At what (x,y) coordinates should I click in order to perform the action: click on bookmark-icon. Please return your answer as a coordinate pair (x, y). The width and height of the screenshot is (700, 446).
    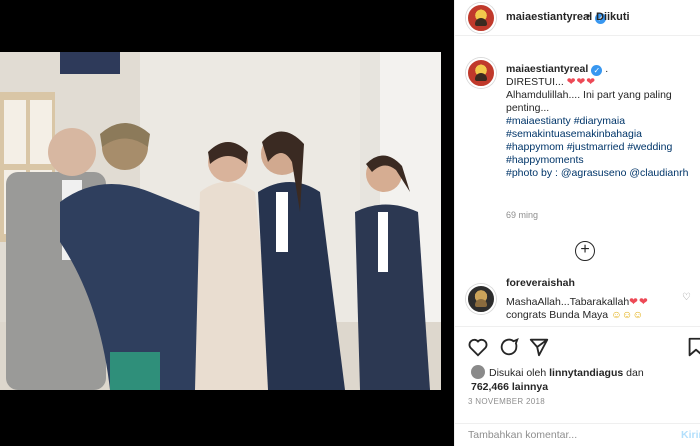
    Looking at the image, I should click on (692, 347).